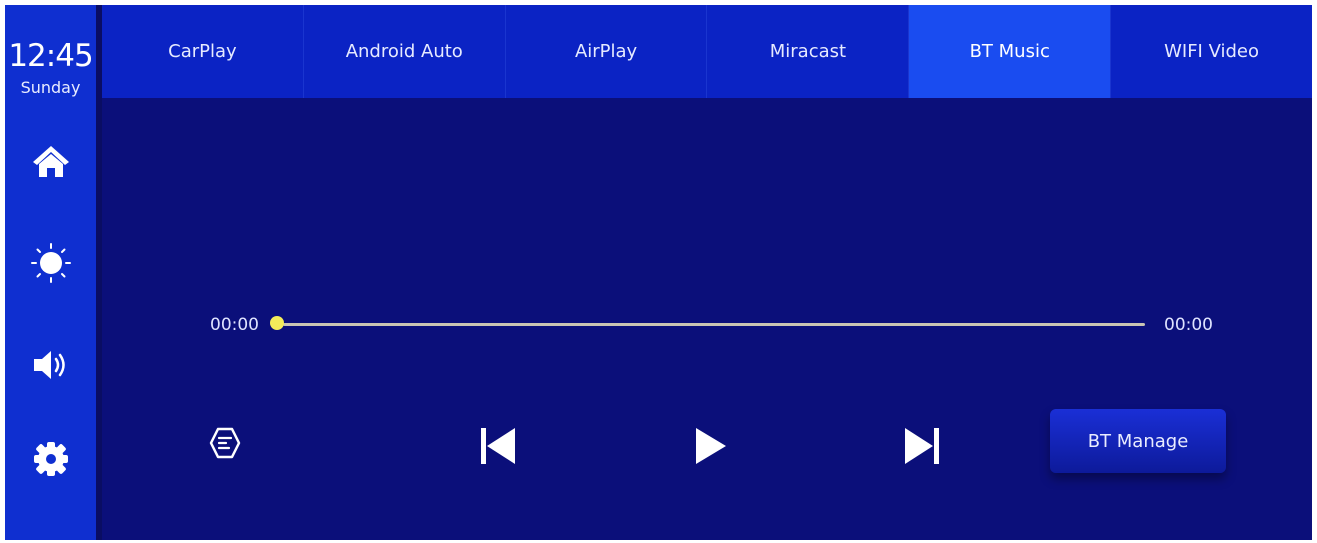 Image resolution: width=1317 pixels, height=543 pixels. What do you see at coordinates (1188, 325) in the screenshot?
I see `duration-time: 00:00` at bounding box center [1188, 325].